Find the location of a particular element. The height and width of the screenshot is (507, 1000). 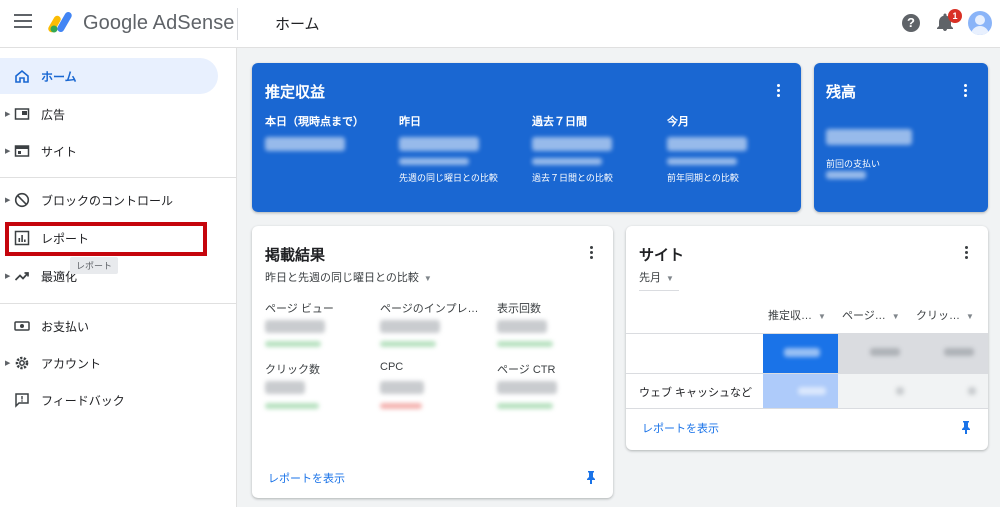

top-app-bar: Google AdSense ホーム ? 1 is located at coordinates (500, 24).